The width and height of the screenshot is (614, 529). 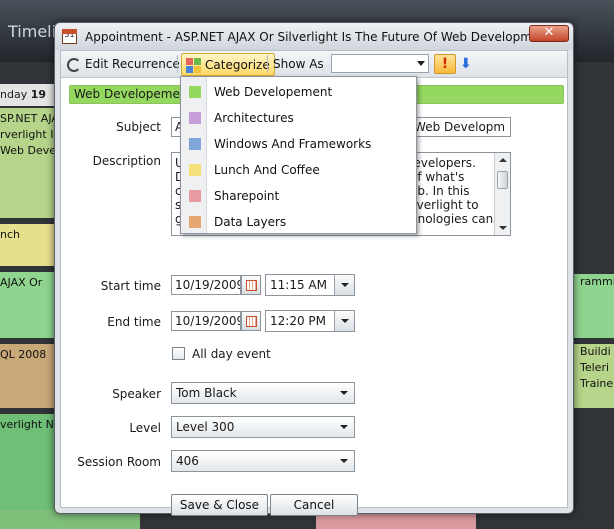 I want to click on session-room-label: Session Room, so click(x=119, y=462).